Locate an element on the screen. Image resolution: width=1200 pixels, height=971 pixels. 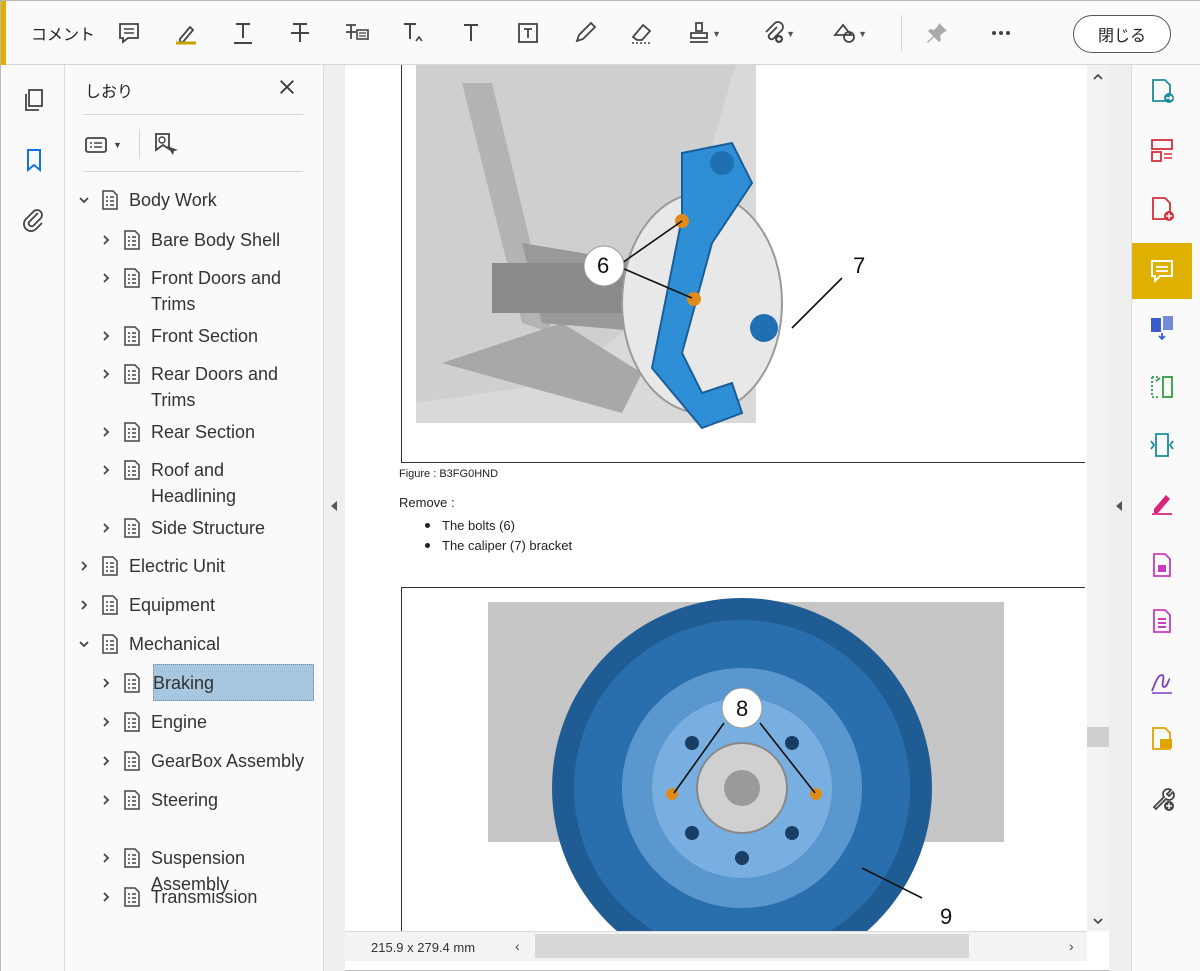
bookmark-item: Front Doors and Trims is located at coordinates (189, 289).